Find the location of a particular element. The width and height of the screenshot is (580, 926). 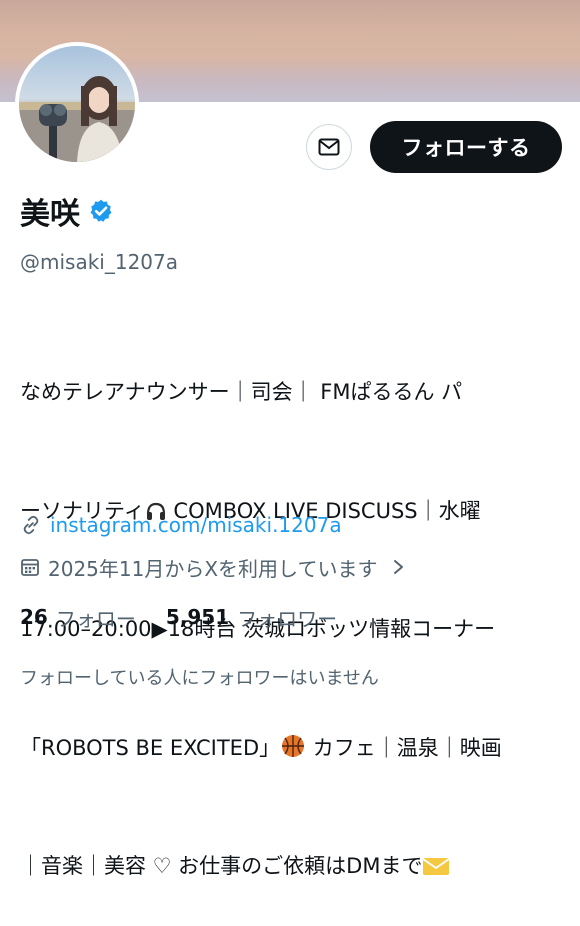

bio-text: なめテレアナウンサー｜司会｜ FMぱるるん パ is located at coordinates (241, 392).